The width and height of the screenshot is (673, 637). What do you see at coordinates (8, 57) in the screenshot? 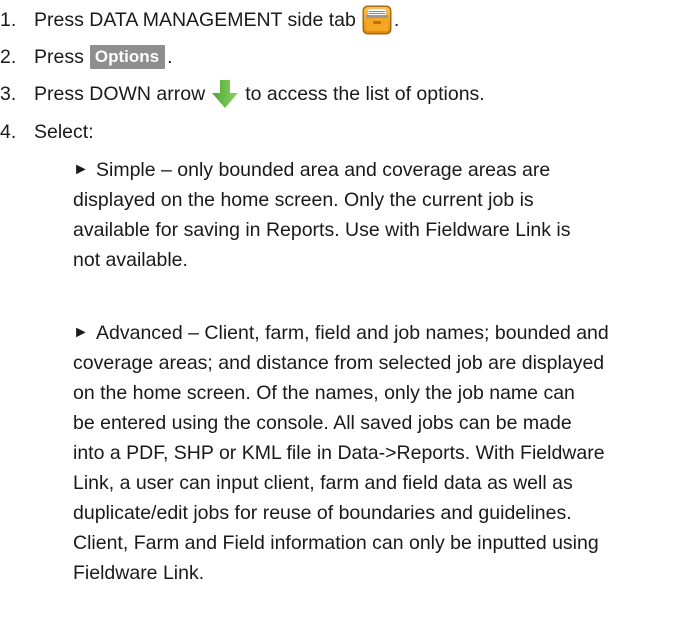
I see `step-number: 2.` at bounding box center [8, 57].